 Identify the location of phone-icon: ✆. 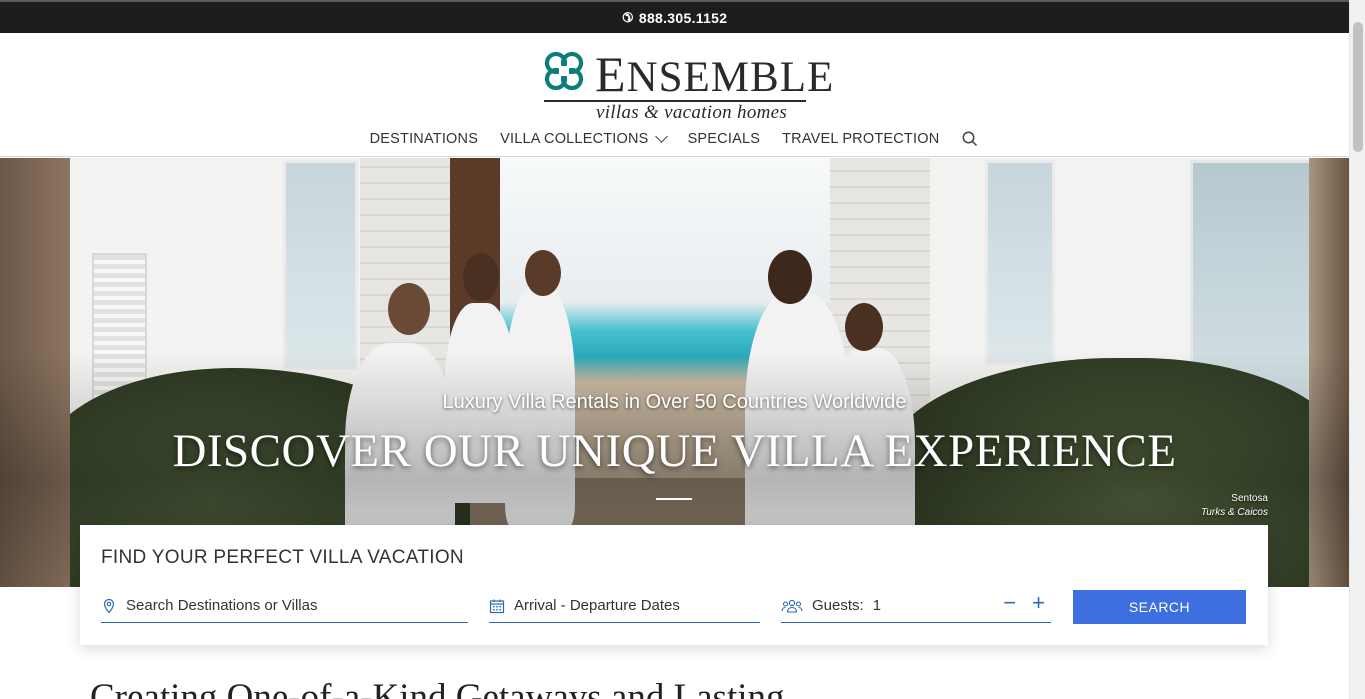
(627, 17).